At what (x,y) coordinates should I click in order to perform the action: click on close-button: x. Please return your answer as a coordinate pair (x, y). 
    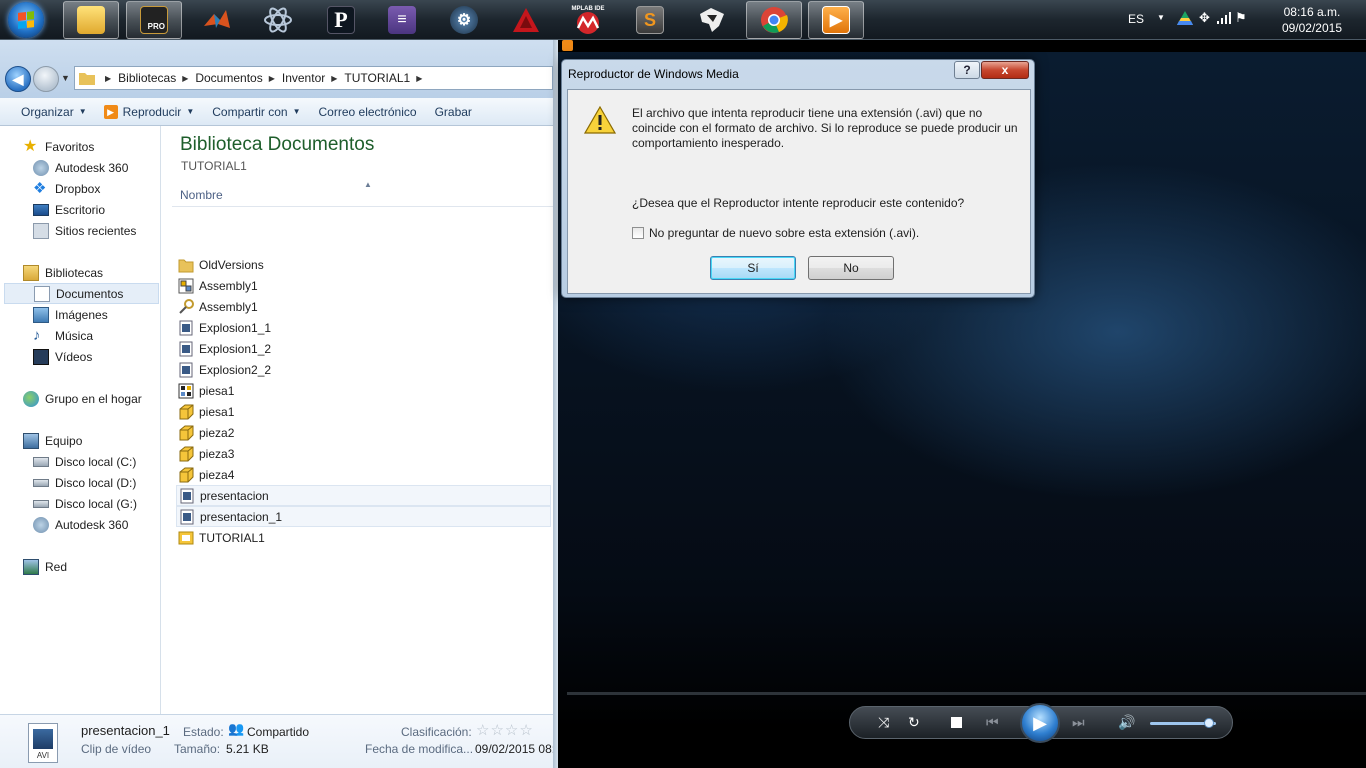
    Looking at the image, I should click on (1005, 70).